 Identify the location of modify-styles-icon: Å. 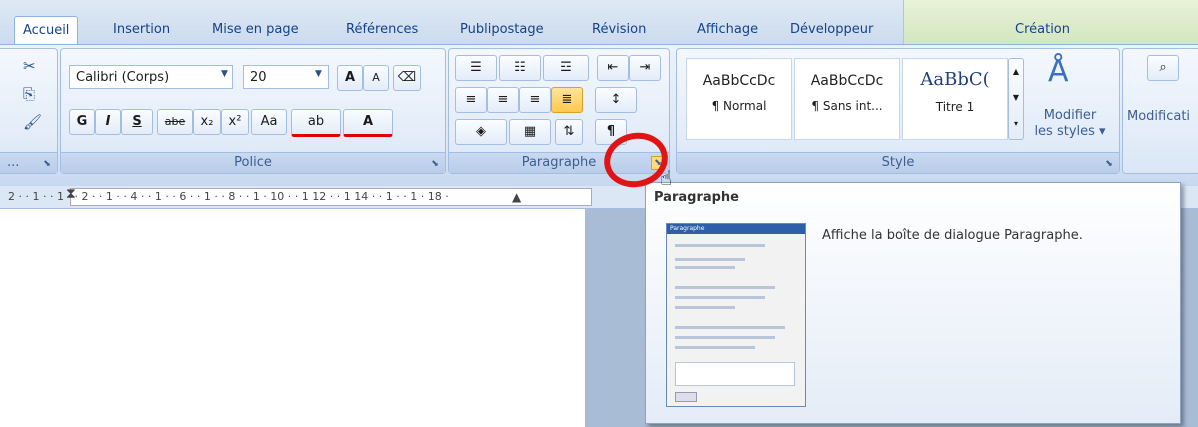
(1058, 71).